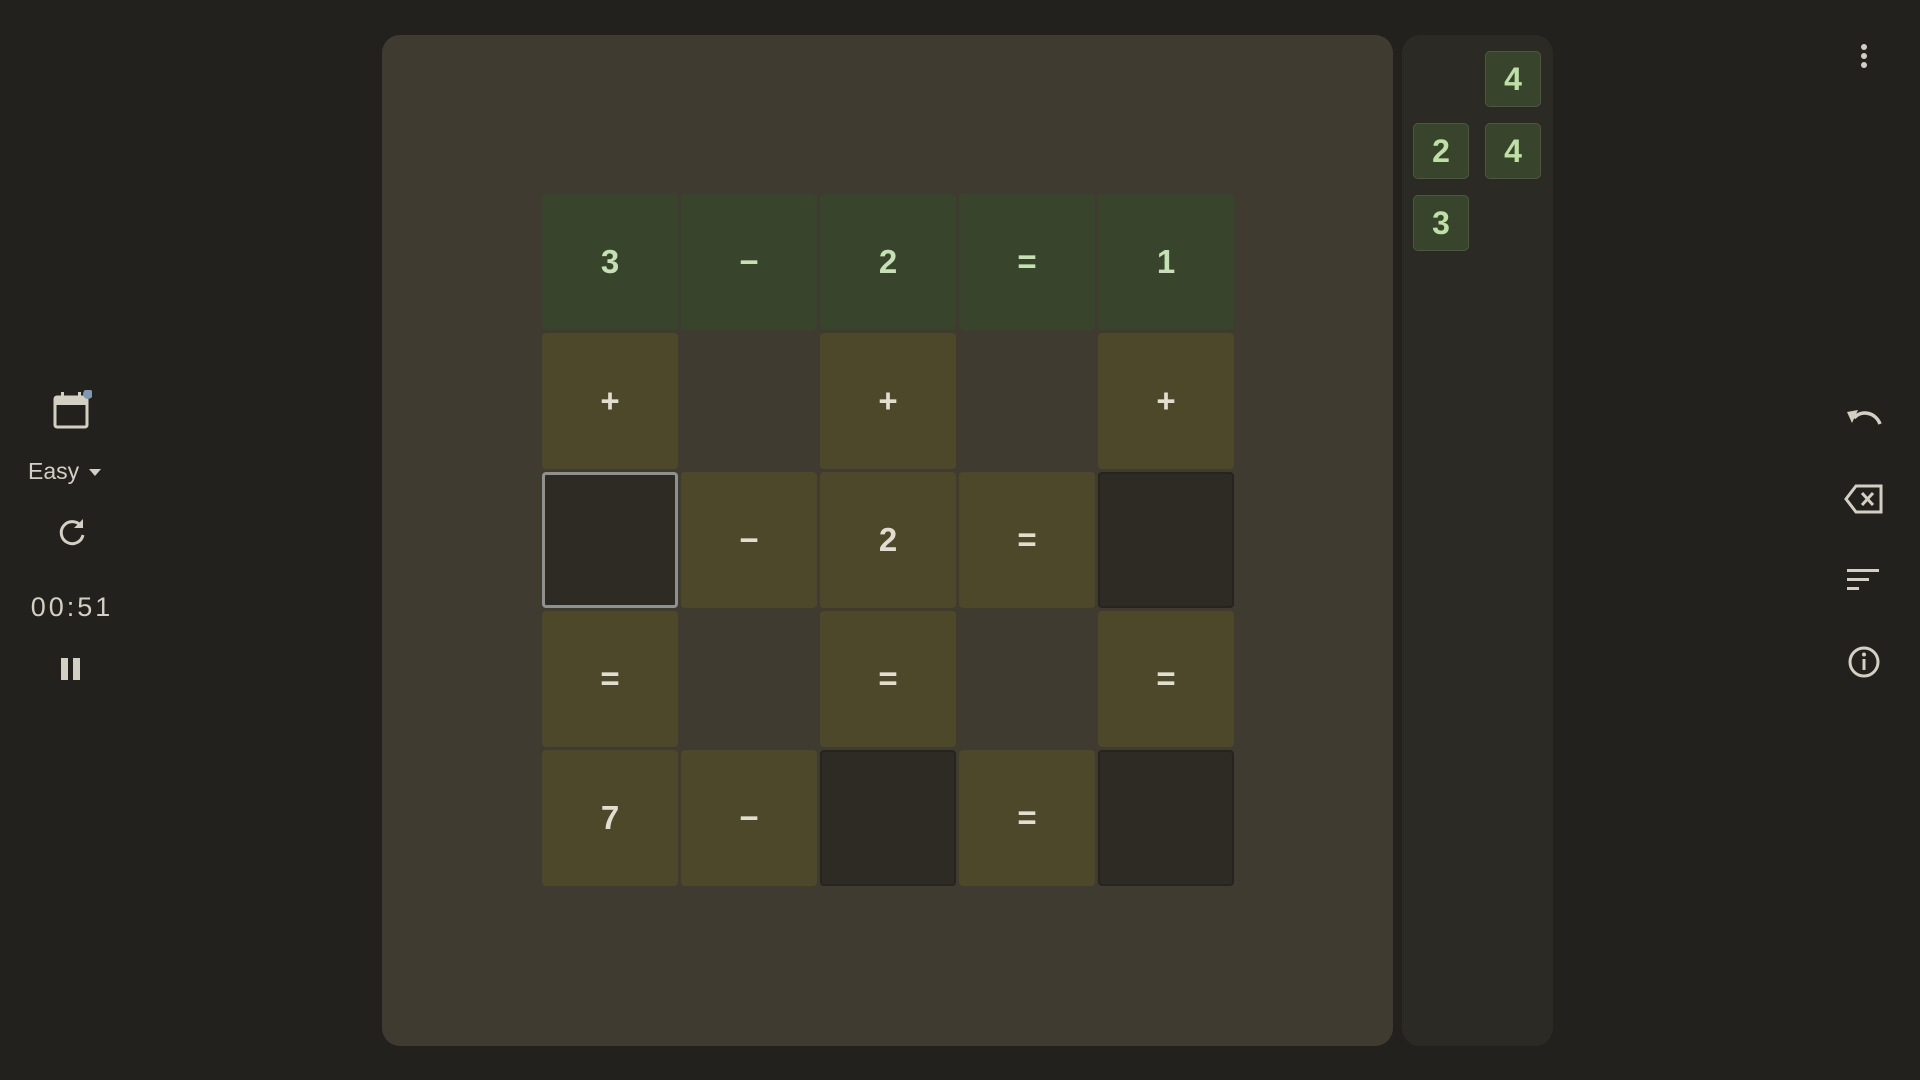  Describe the element at coordinates (1864, 582) in the screenshot. I see `sort-icon` at that location.